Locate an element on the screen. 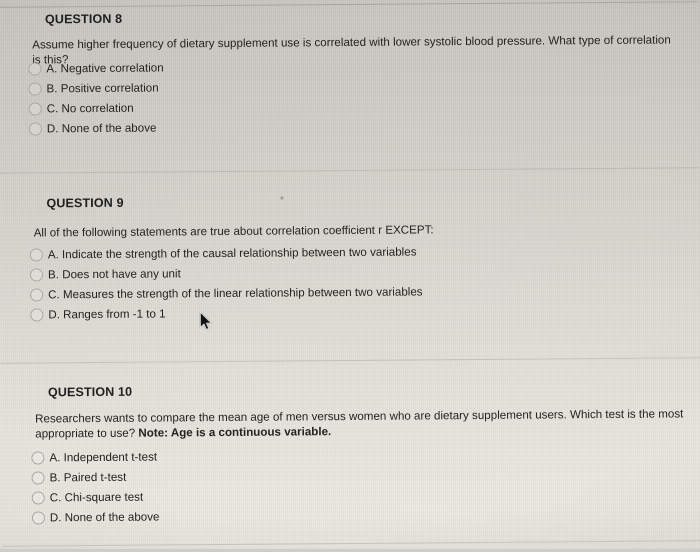 The width and height of the screenshot is (700, 552). answer-option-10-d: D. None of the above is located at coordinates (95, 517).